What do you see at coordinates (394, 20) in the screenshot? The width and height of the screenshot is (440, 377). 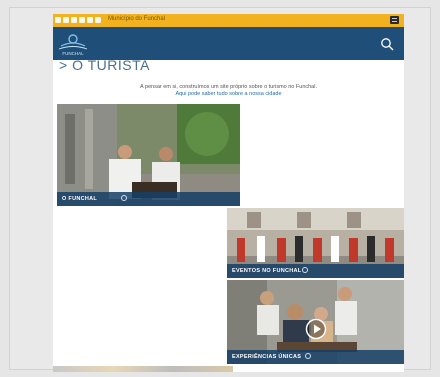 I see `menu-icon` at bounding box center [394, 20].